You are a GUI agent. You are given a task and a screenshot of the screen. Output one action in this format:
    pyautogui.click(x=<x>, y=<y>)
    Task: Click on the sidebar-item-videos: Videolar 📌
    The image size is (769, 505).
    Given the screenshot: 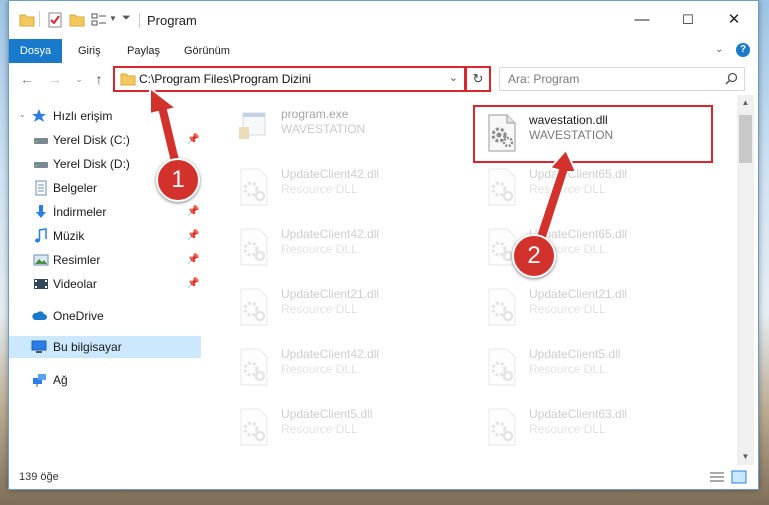 What is the action you would take?
    pyautogui.click(x=105, y=284)
    